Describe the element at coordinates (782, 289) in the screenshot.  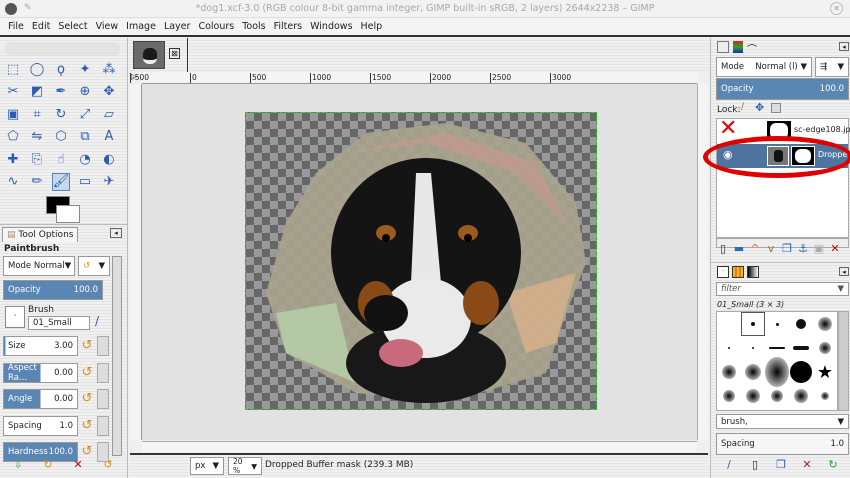
I see `brush-filter-input: filter ▼` at that location.